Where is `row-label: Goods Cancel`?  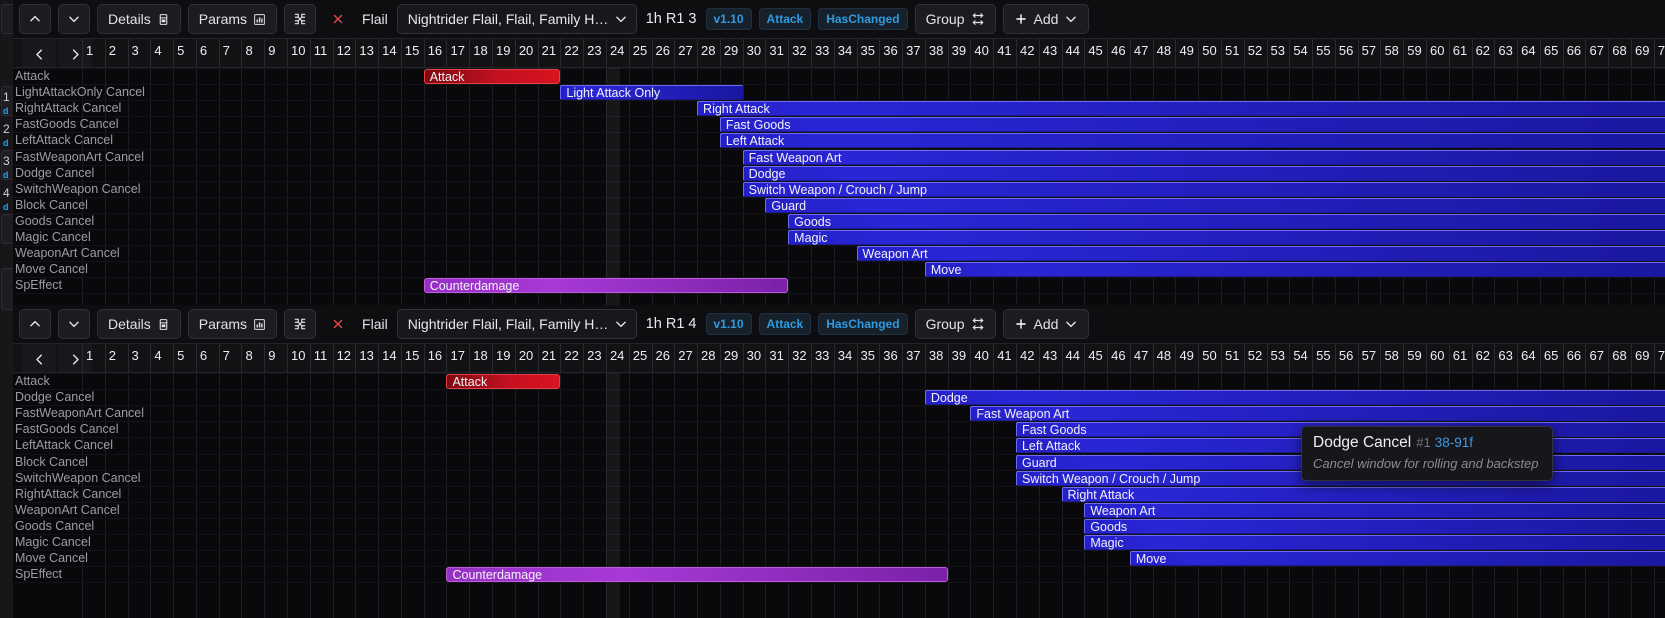
row-label: Goods Cancel is located at coordinates (55, 220).